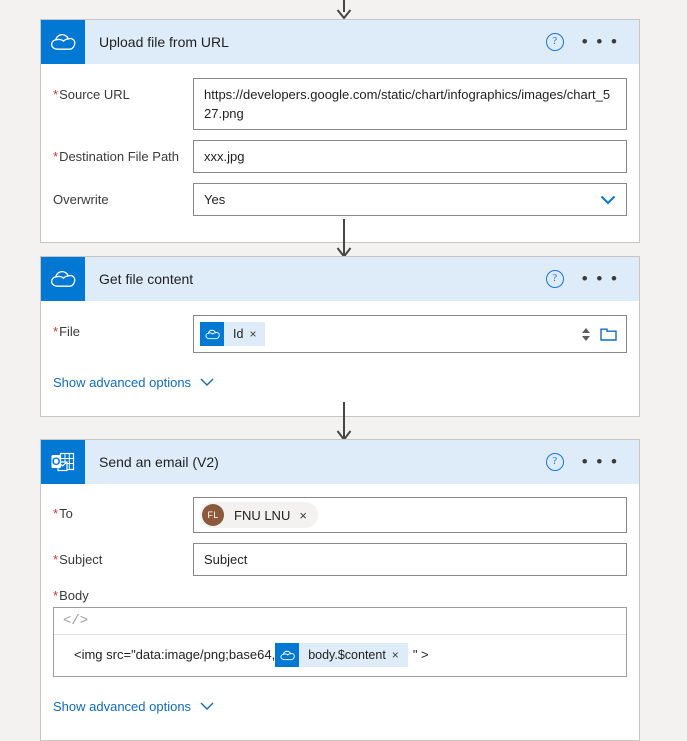 This screenshot has width=687, height=741. Describe the element at coordinates (63, 513) in the screenshot. I see `label-to: *To` at that location.